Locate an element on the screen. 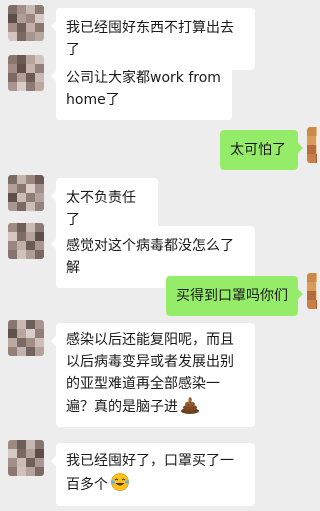  message-text: 太可怕了 is located at coordinates (258, 150).